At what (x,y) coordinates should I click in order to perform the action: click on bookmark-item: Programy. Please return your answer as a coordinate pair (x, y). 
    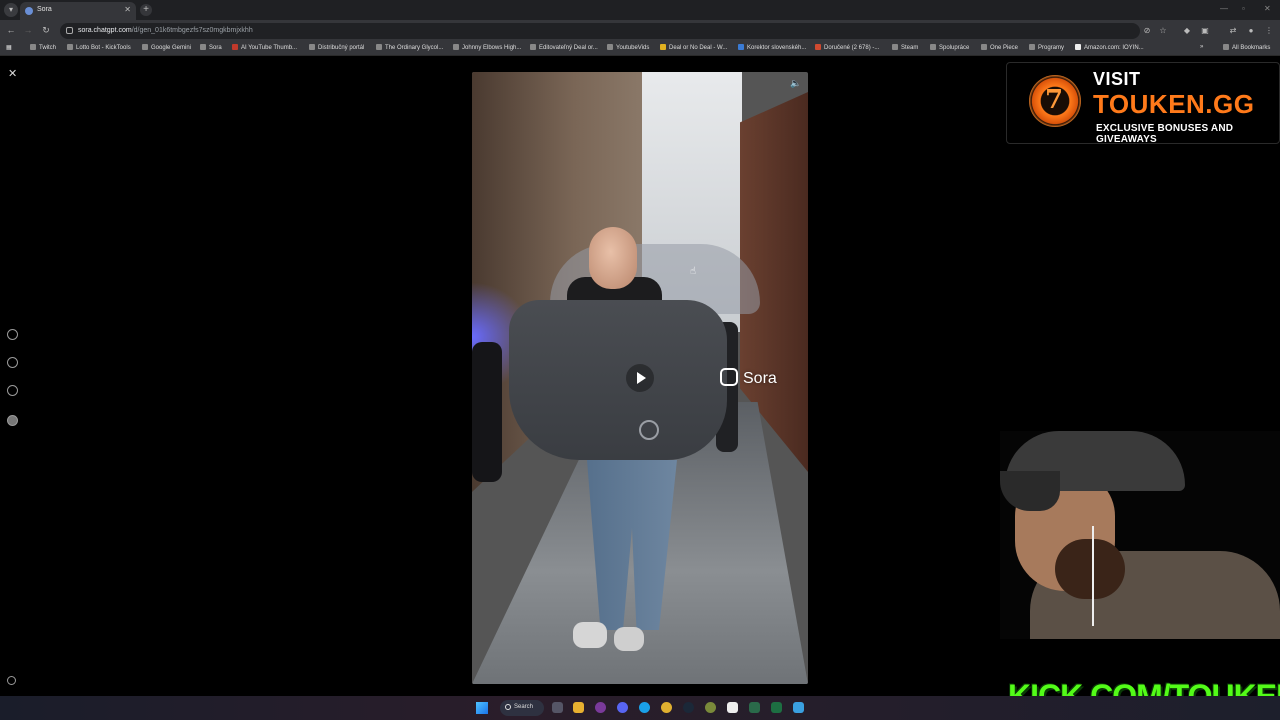
    Looking at the image, I should click on (1046, 47).